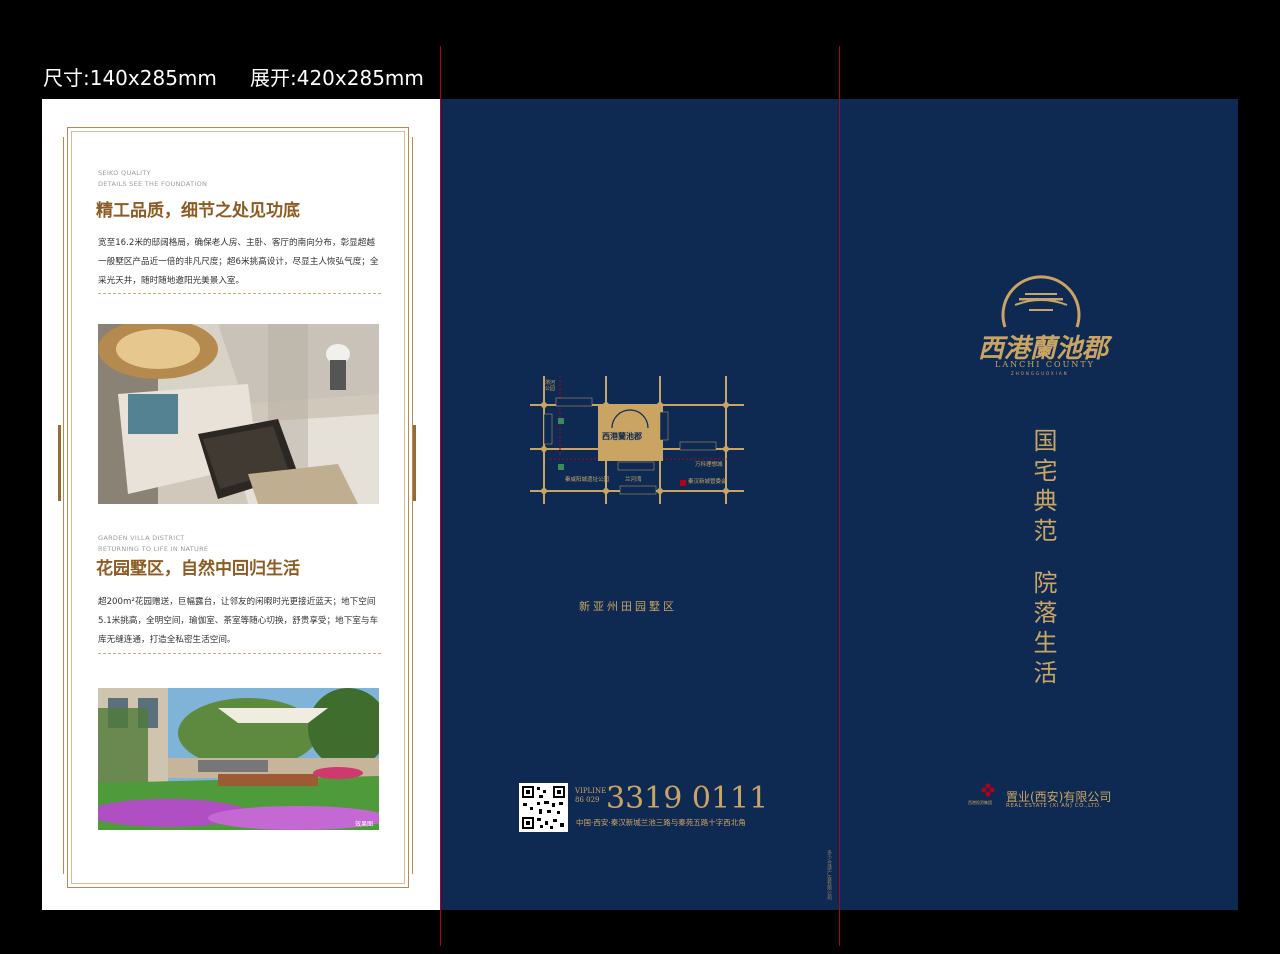 The height and width of the screenshot is (954, 1280). Describe the element at coordinates (1040, 373) in the screenshot. I see `logo-english-sub: ZHONGGUOXIAN` at that location.